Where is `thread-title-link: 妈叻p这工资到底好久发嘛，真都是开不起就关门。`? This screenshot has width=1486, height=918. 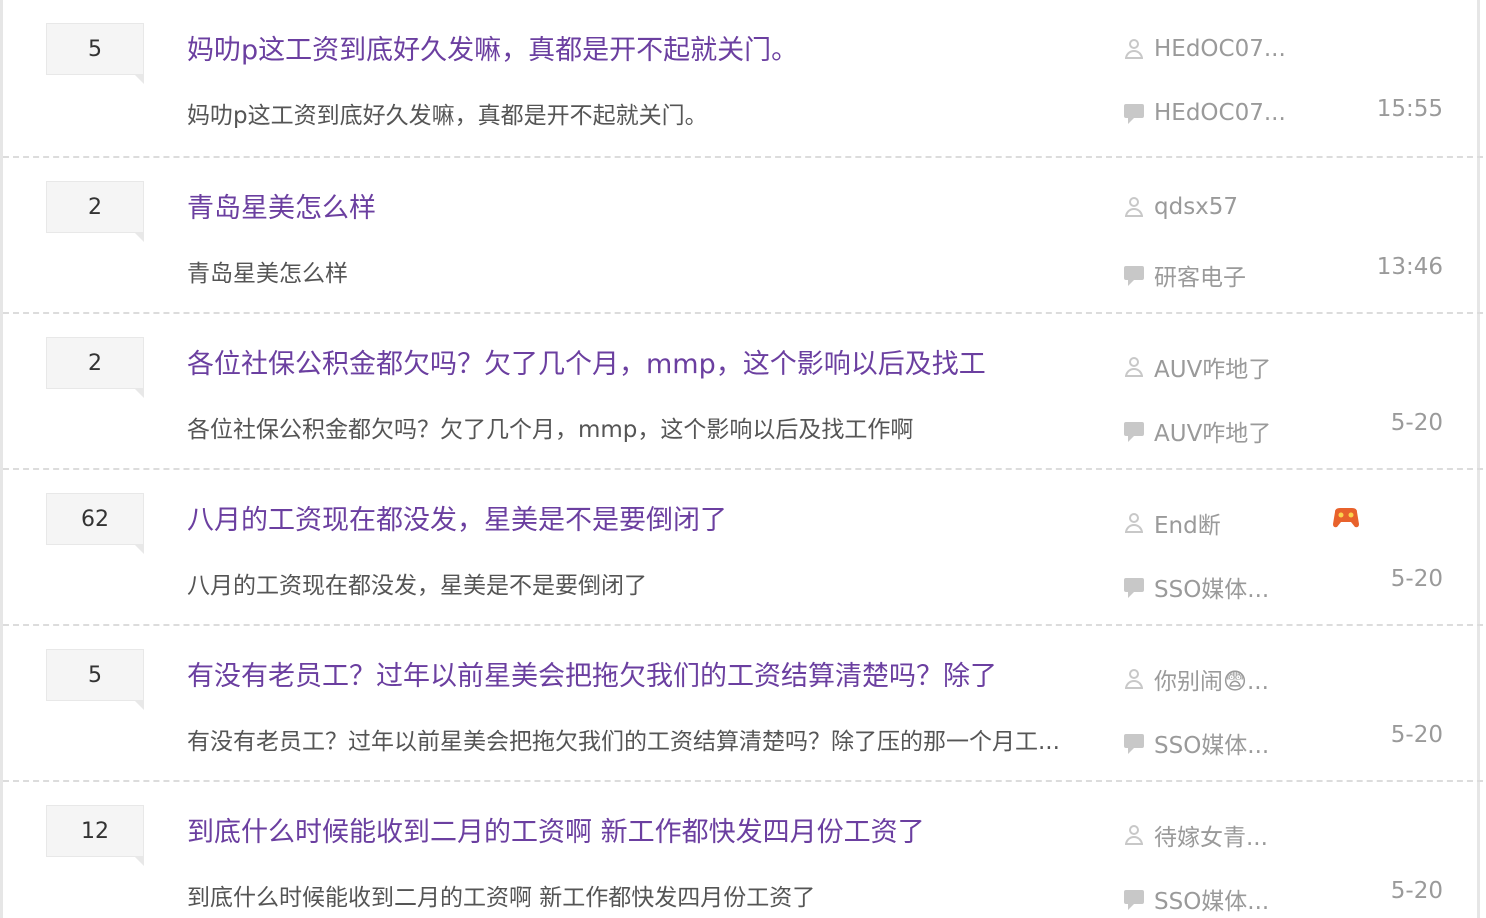 thread-title-link: 妈叻p这工资到底好久发嘛，真都是开不起就关门。 is located at coordinates (492, 47).